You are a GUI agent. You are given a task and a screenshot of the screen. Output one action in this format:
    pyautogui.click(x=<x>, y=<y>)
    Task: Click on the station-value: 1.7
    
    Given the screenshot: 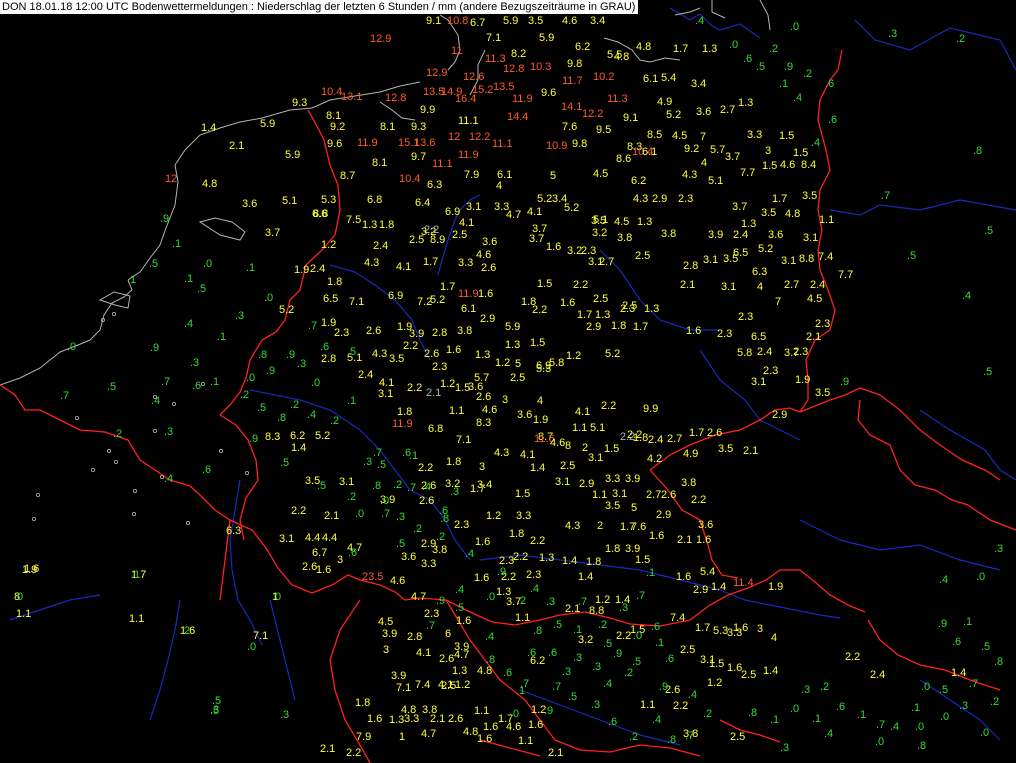 What is the action you would take?
    pyautogui.click(x=702, y=628)
    